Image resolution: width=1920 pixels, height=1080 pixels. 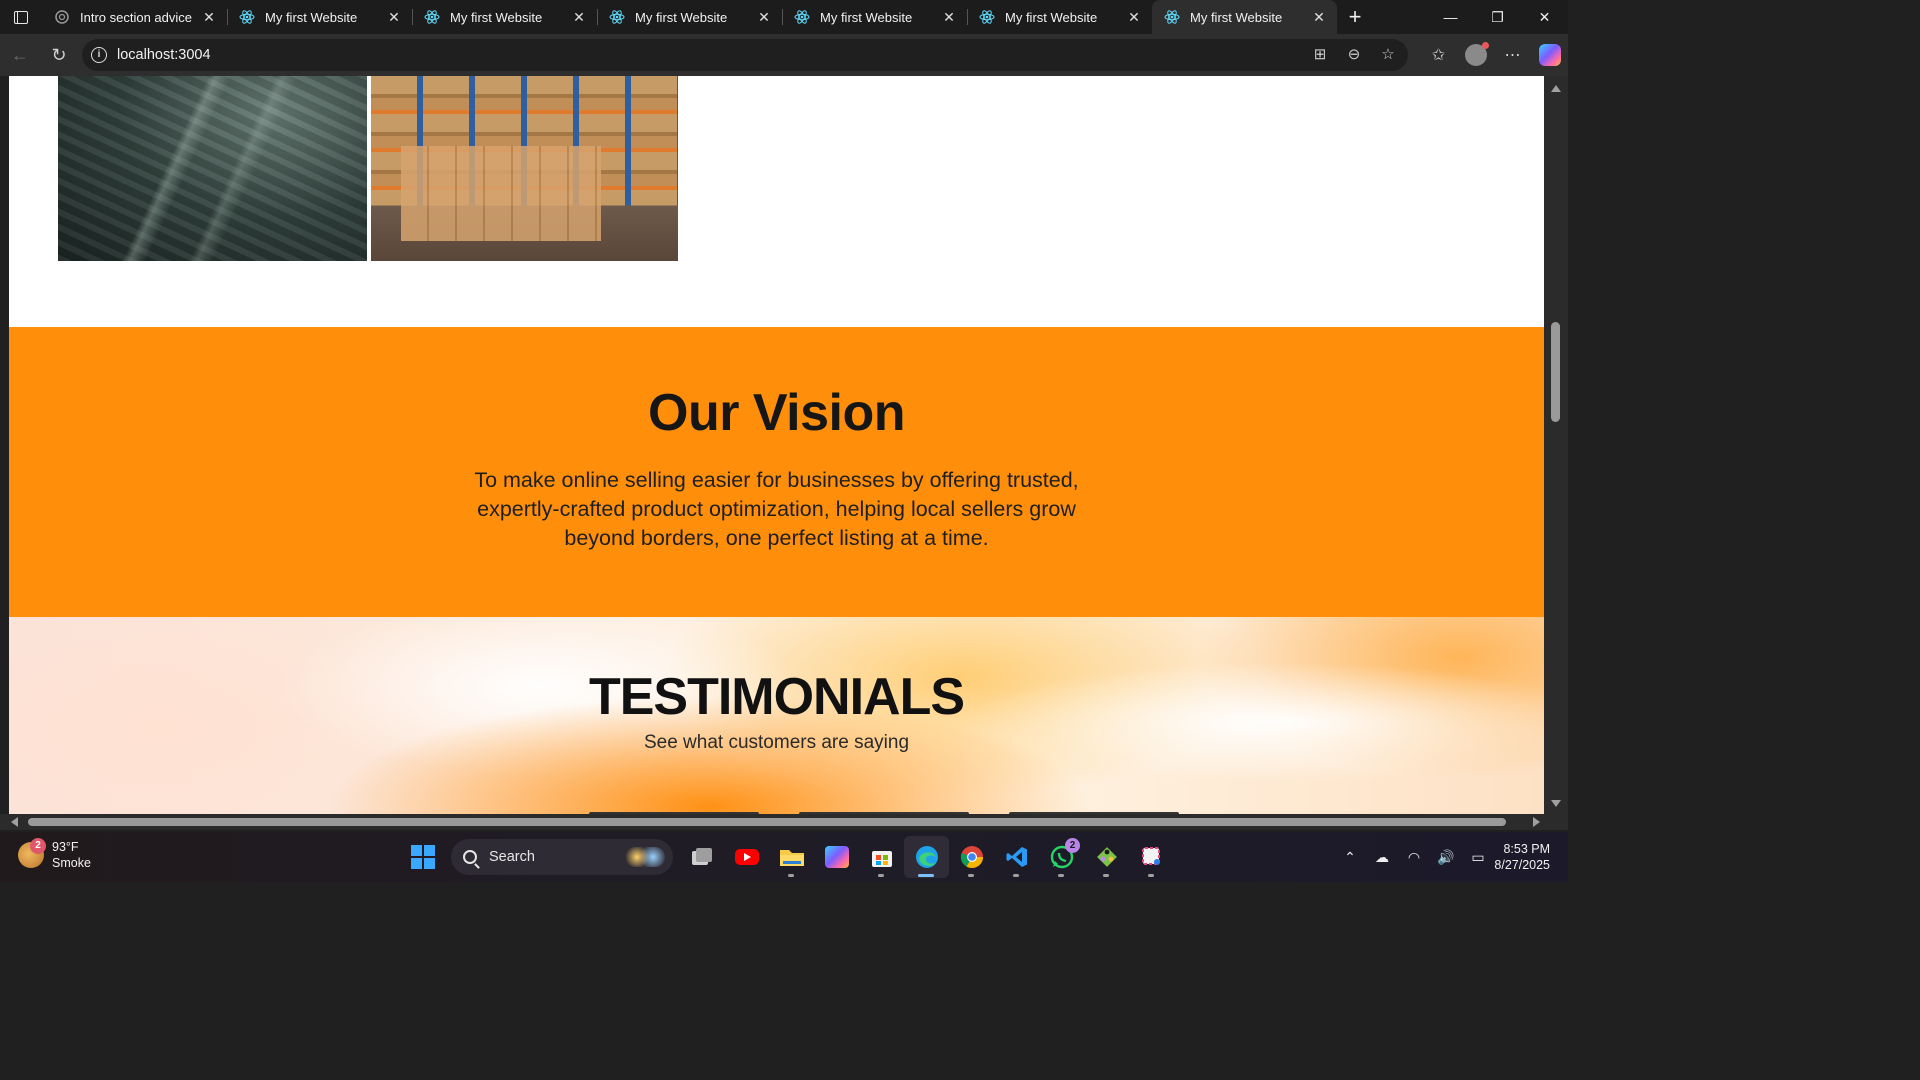 I want to click on weather-widget: 2 93°F Smoke, so click(x=54, y=854).